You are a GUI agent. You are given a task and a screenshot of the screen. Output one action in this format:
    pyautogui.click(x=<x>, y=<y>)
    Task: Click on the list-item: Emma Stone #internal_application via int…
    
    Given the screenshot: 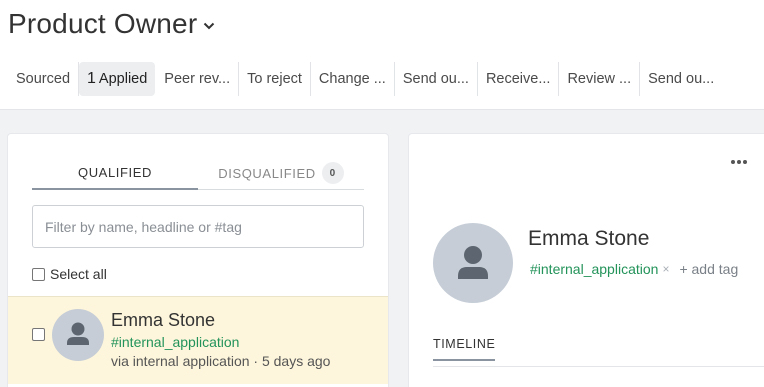 What is the action you would take?
    pyautogui.click(x=198, y=340)
    